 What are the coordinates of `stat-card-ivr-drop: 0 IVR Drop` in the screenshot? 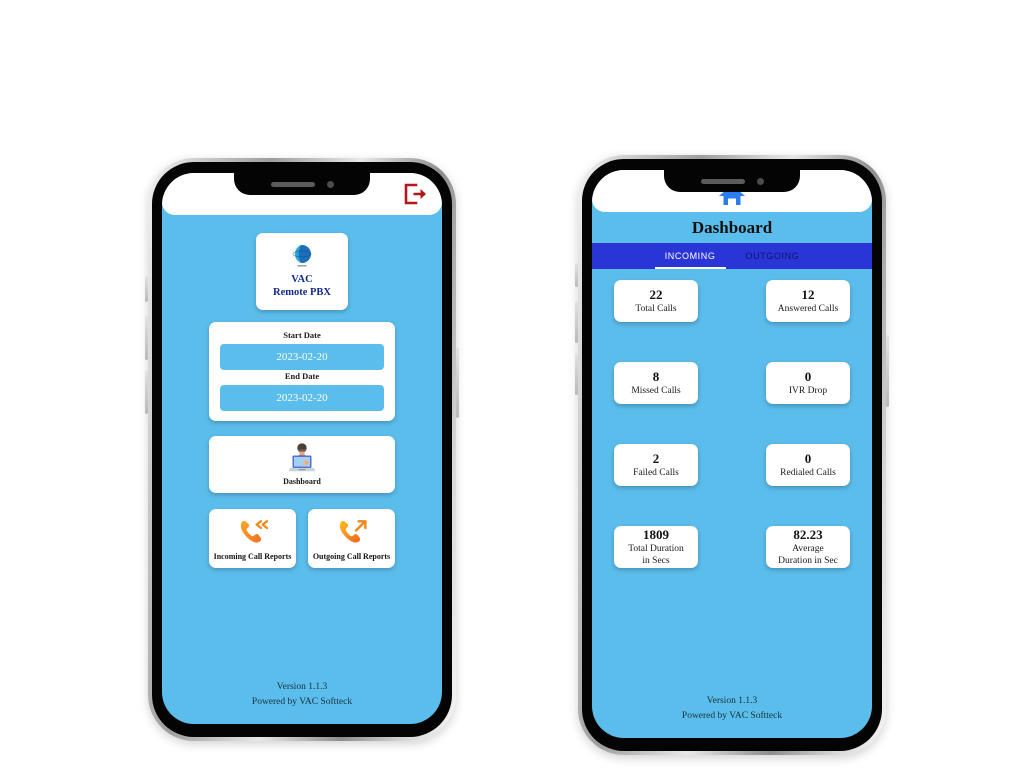 It's located at (808, 383).